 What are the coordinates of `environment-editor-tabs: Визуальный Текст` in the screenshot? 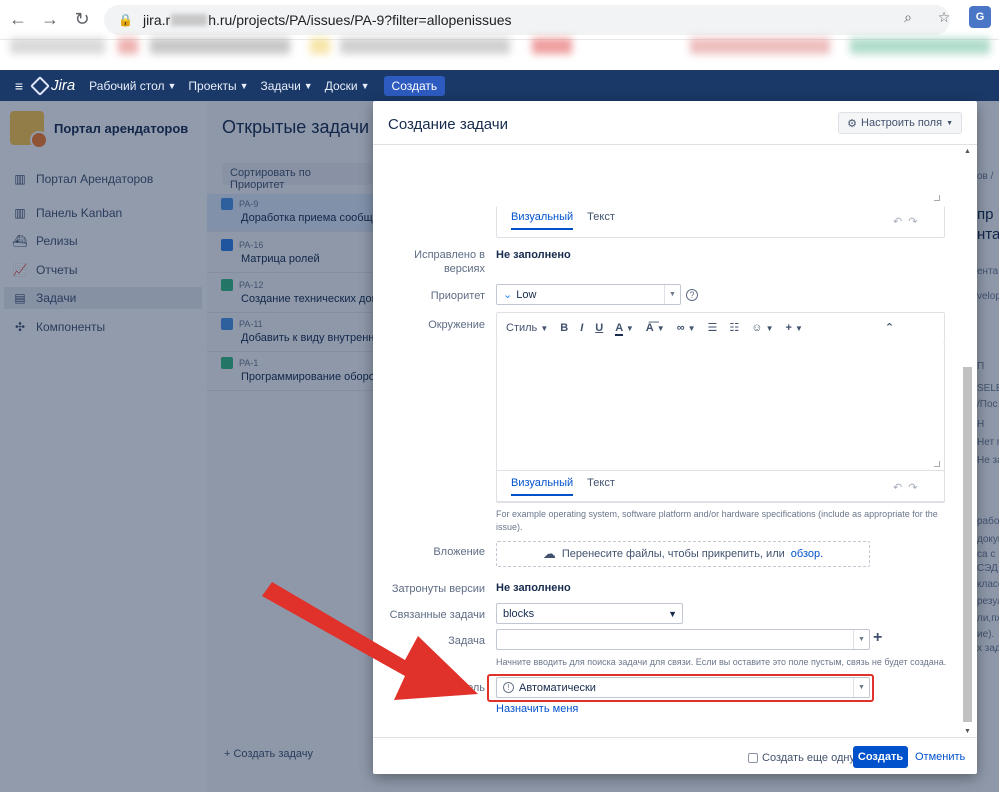 It's located at (563, 486).